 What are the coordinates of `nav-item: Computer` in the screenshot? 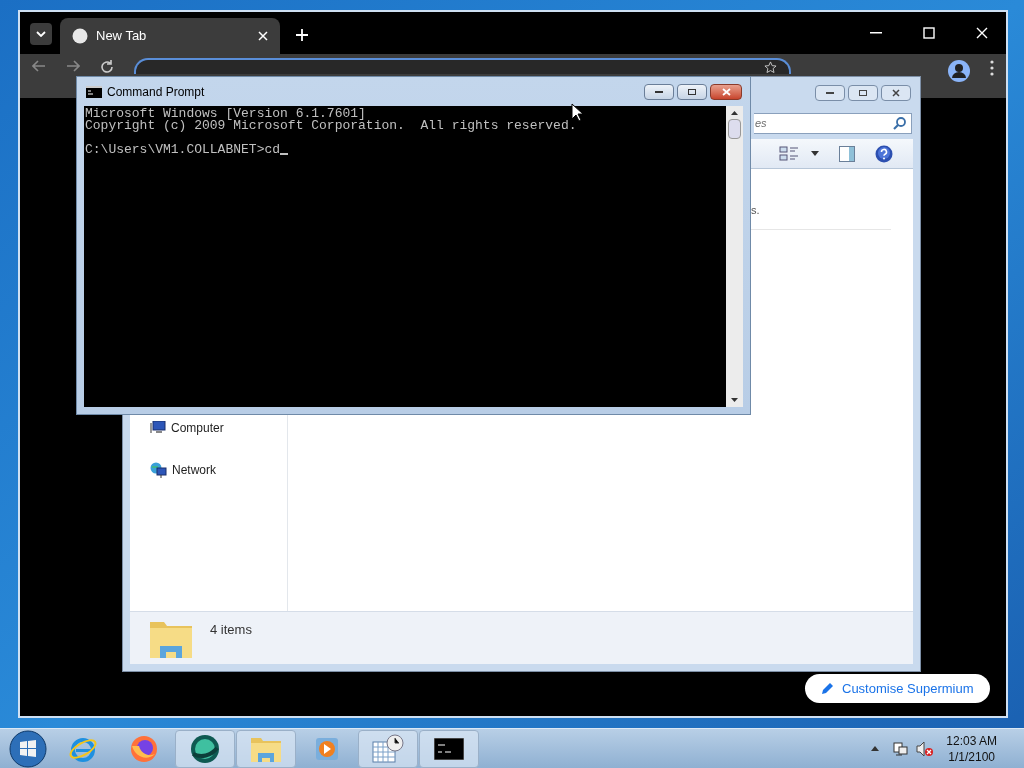 It's located at (218, 428).